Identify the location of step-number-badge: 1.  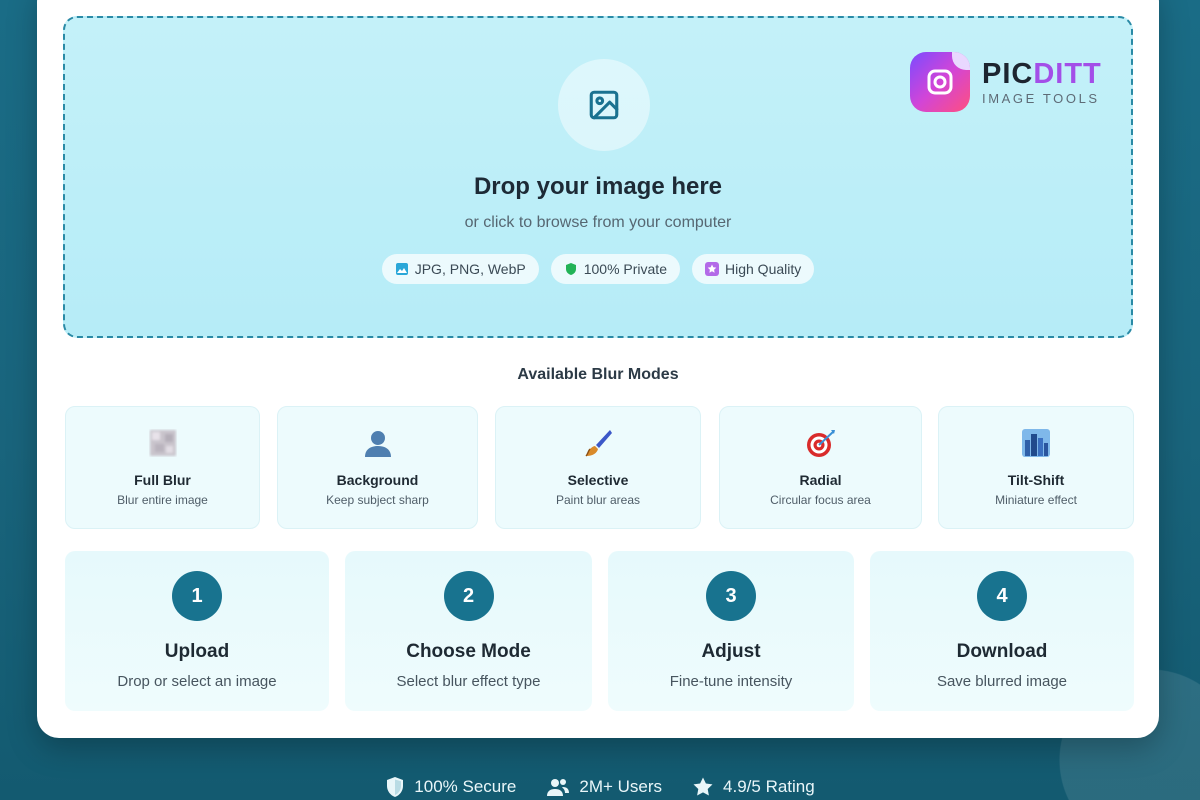
(197, 596).